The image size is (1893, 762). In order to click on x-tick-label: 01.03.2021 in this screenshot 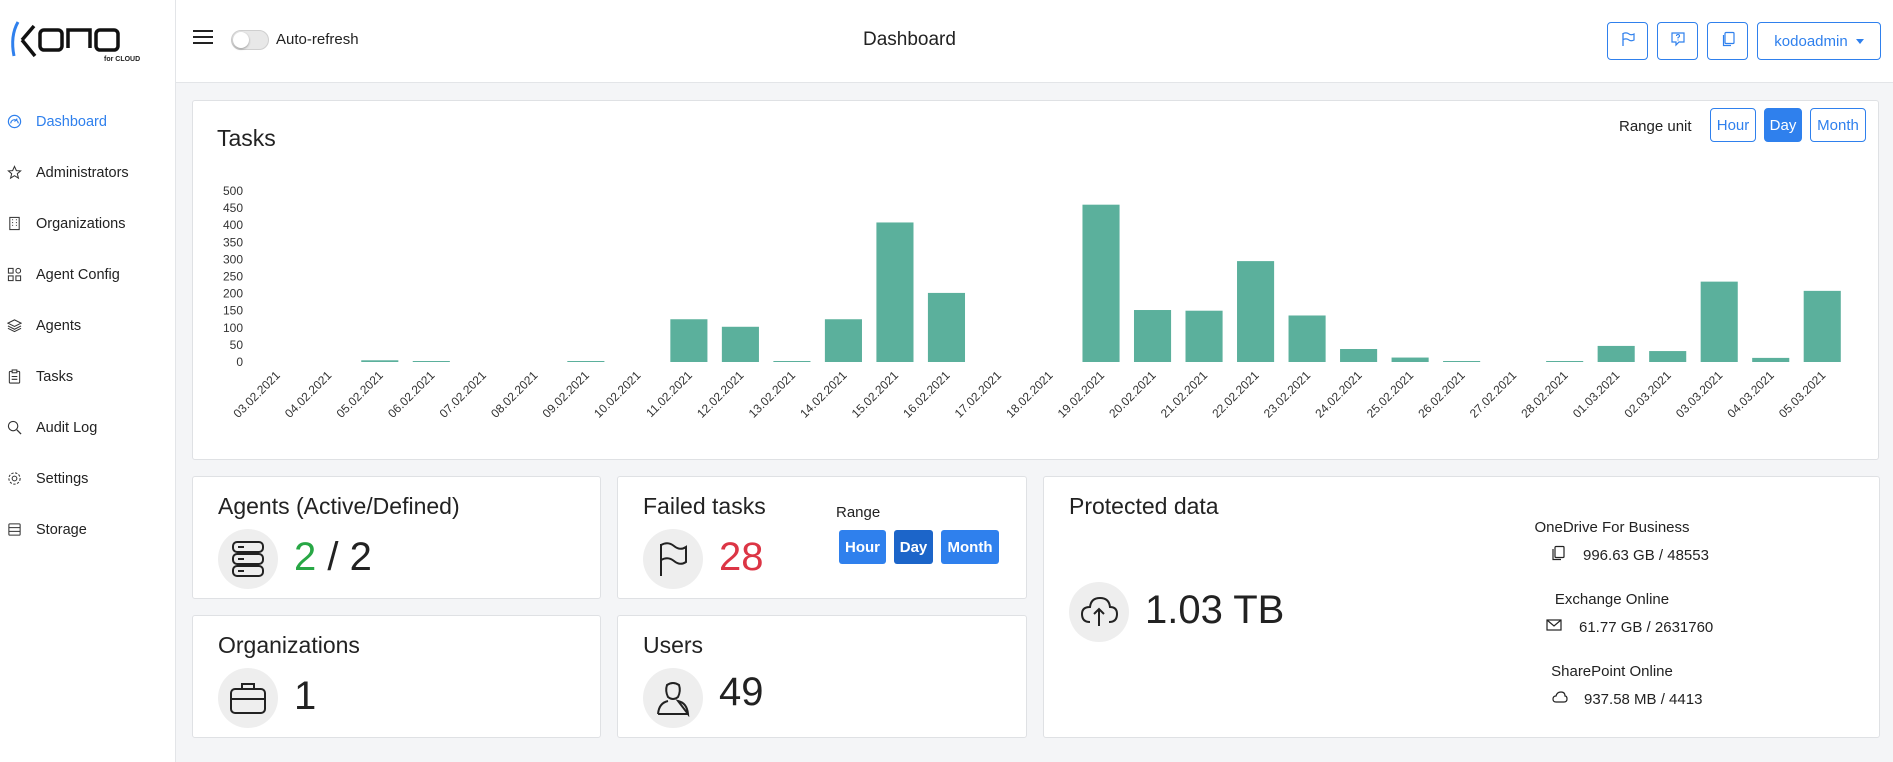, I will do `click(1596, 394)`.